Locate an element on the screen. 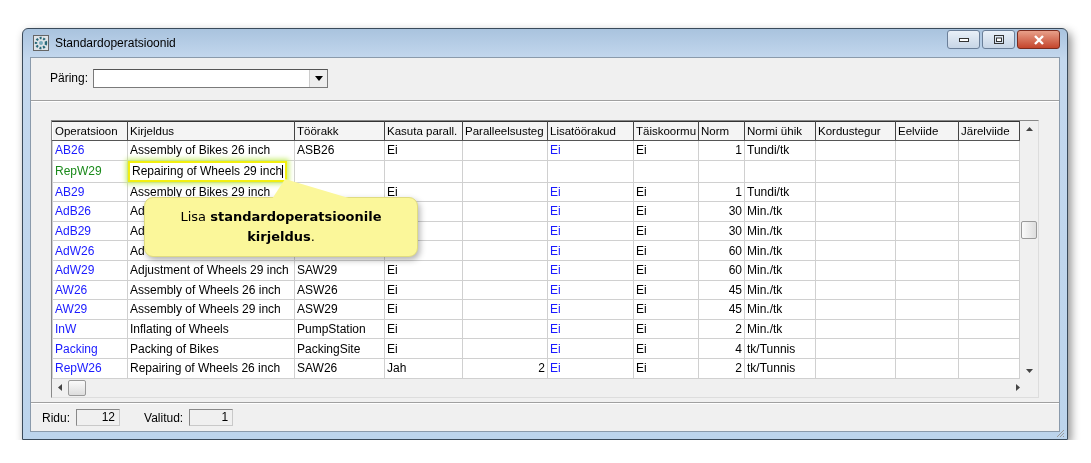  operation-code: AB29 is located at coordinates (90, 192).